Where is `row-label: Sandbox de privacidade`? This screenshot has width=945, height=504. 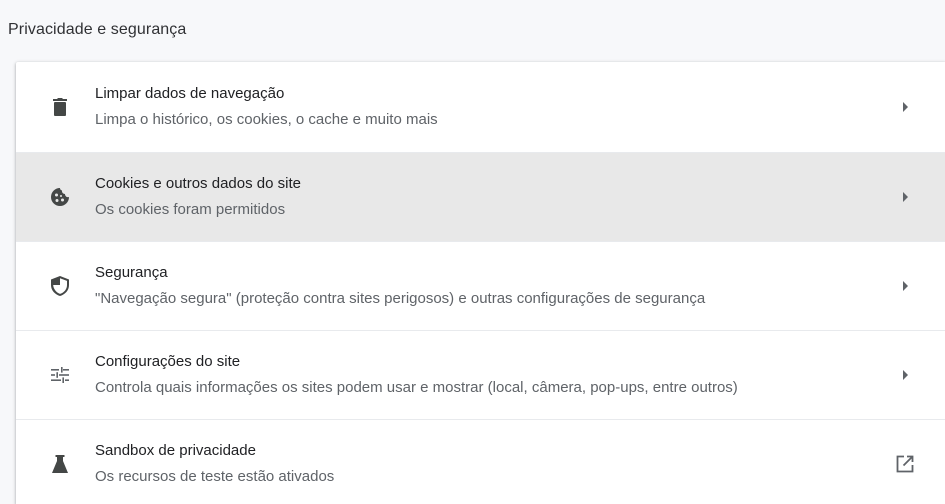
row-label: Sandbox de privacidade is located at coordinates (175, 450).